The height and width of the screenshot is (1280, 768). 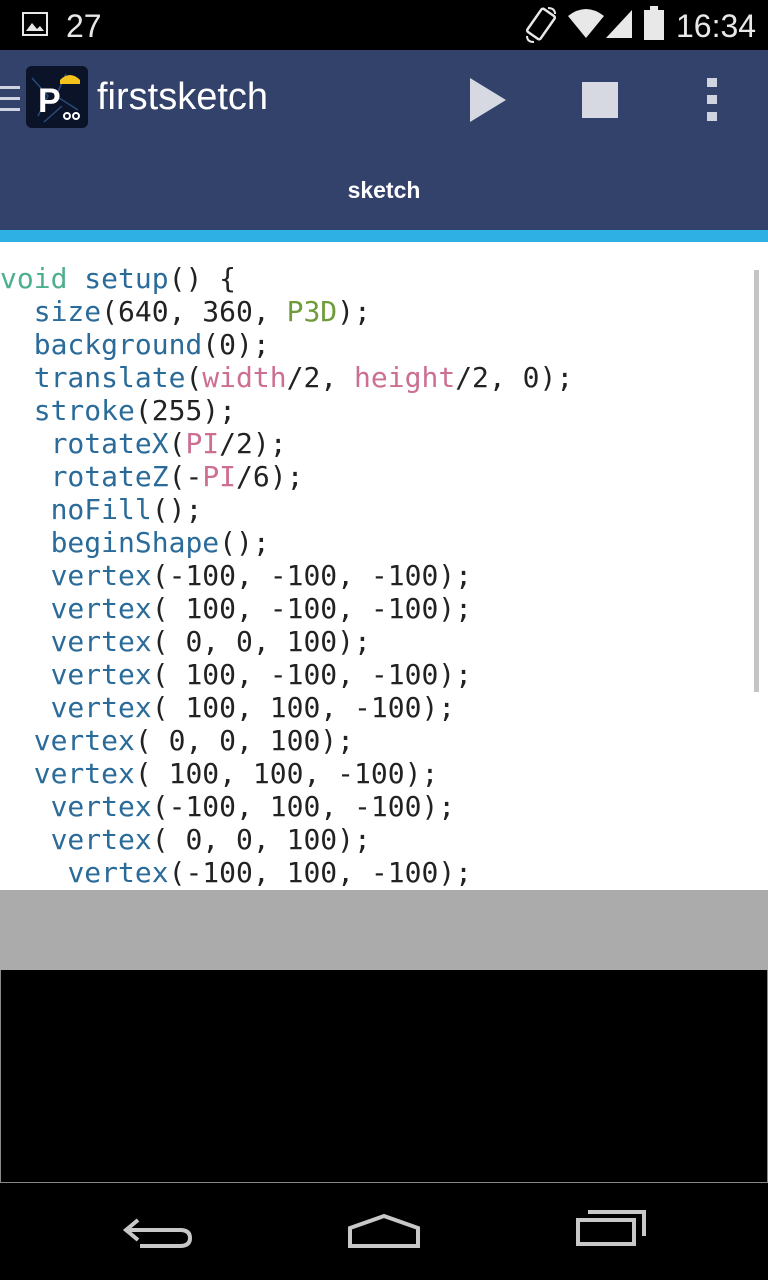 I want to click on code-line: size(640, 360, P3D);, so click(x=202, y=311).